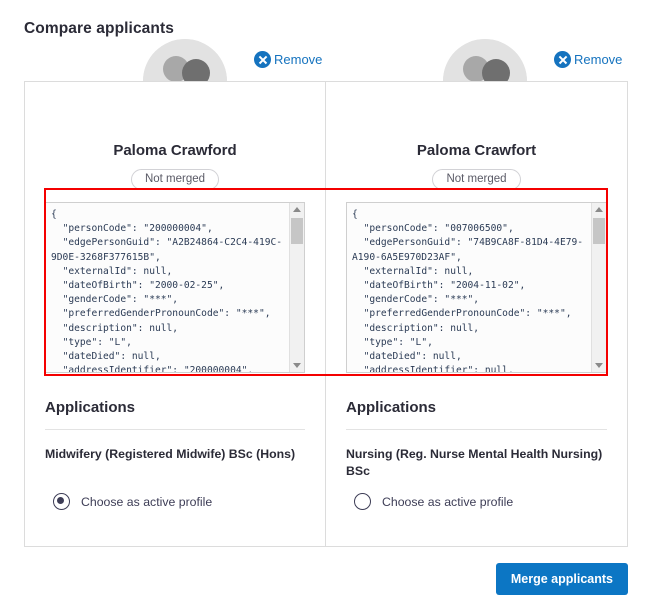 This screenshot has height=610, width=652. I want to click on status-badge-left: Not merged, so click(175, 179).